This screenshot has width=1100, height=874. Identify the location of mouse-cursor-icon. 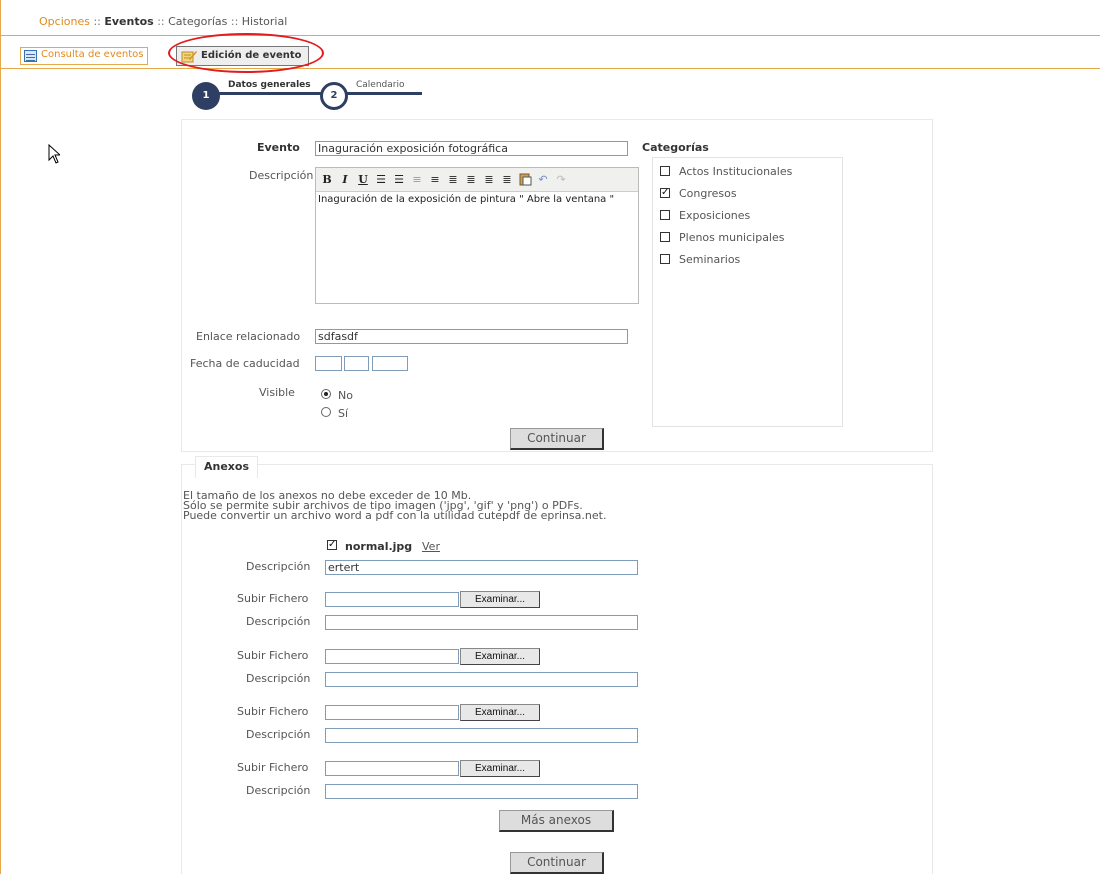
(54, 154).